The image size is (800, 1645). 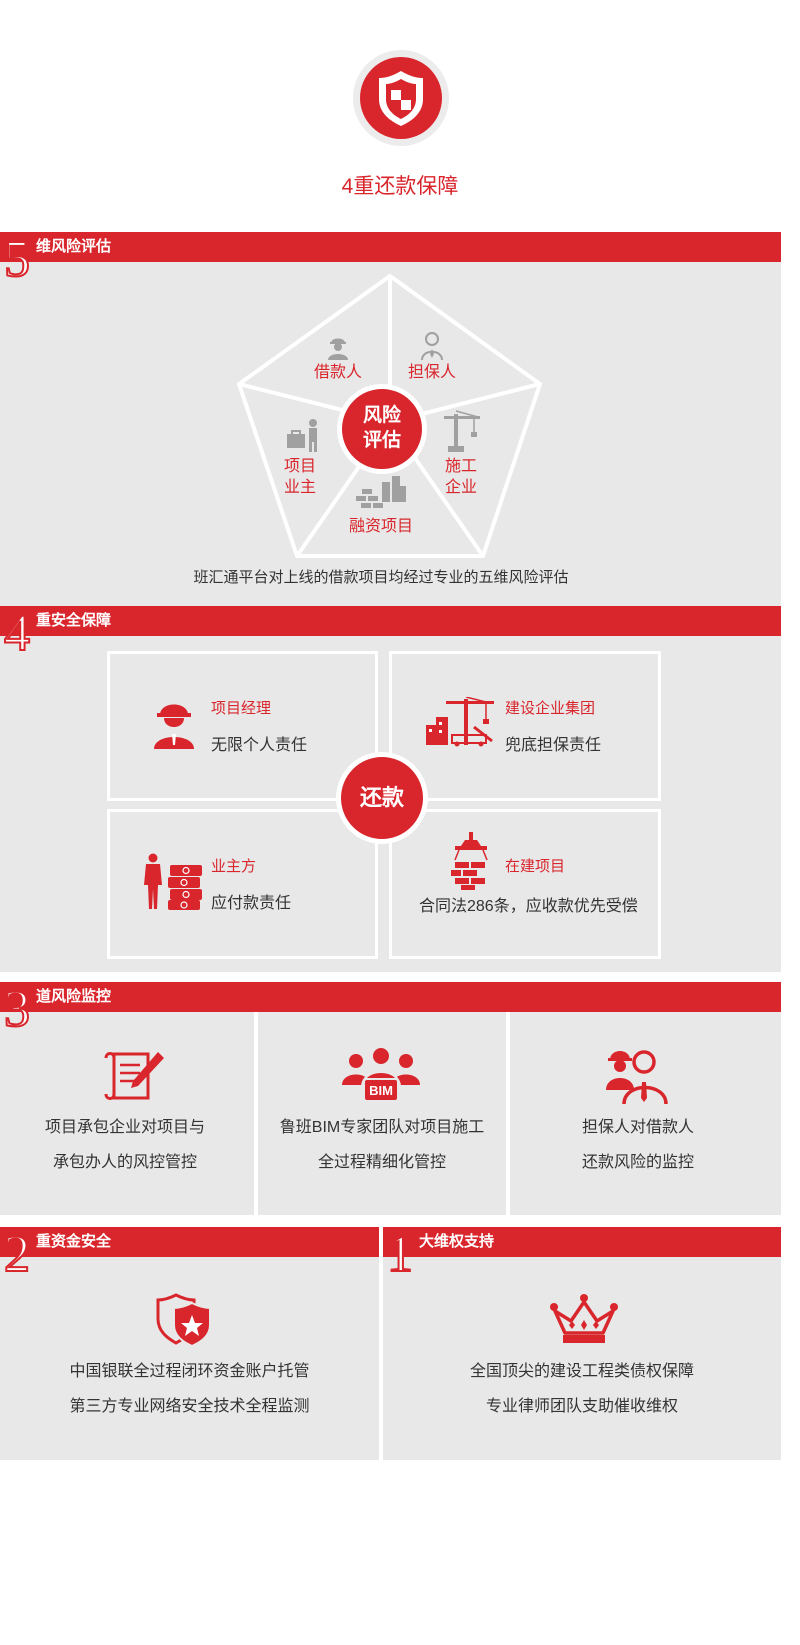 I want to click on borrower-label: 借款人, so click(x=337, y=372).